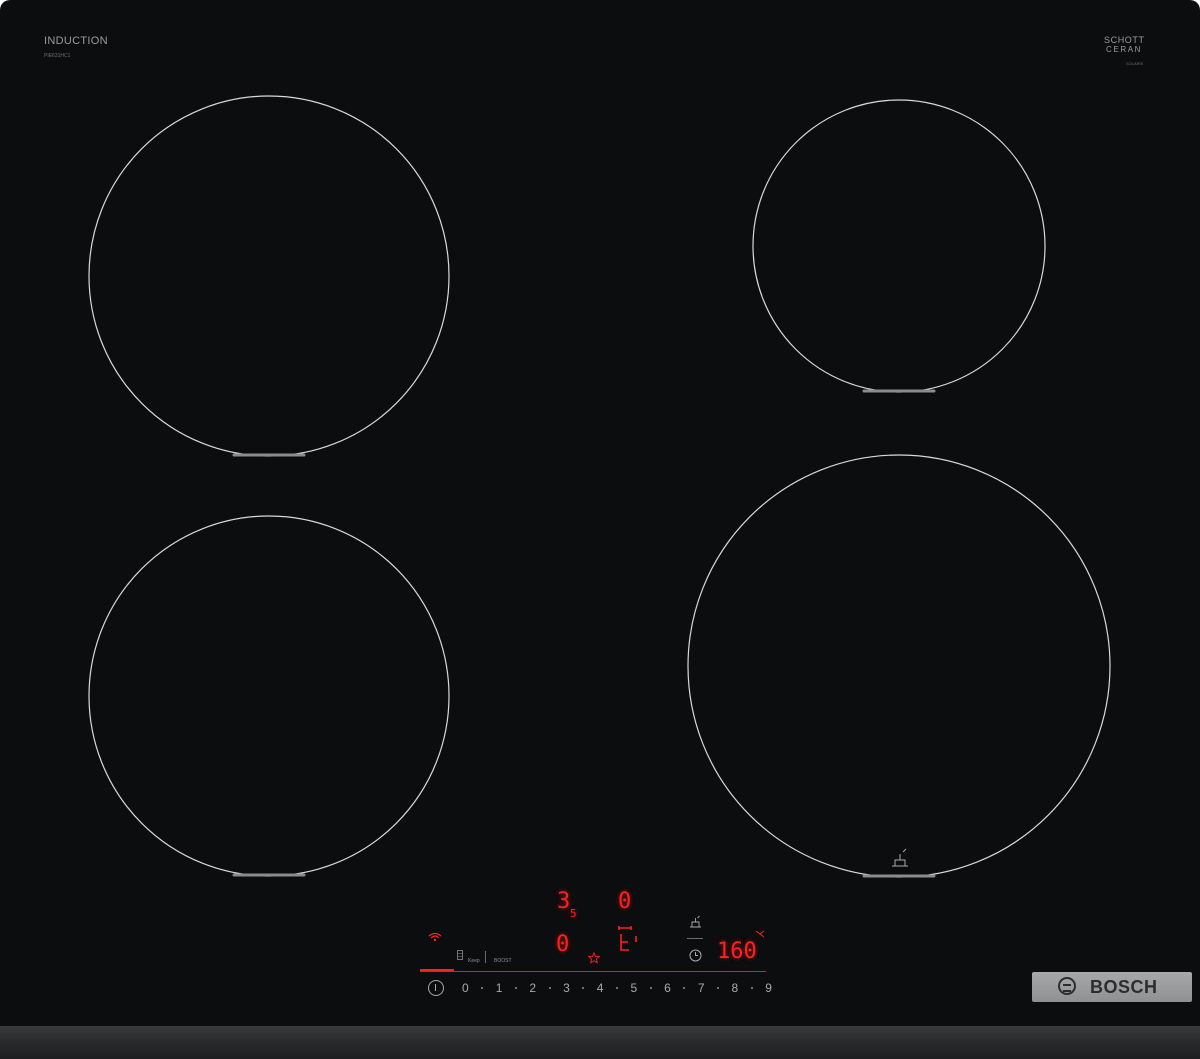 This screenshot has width=1200, height=1059. I want to click on zone-rear-left, so click(269, 276).